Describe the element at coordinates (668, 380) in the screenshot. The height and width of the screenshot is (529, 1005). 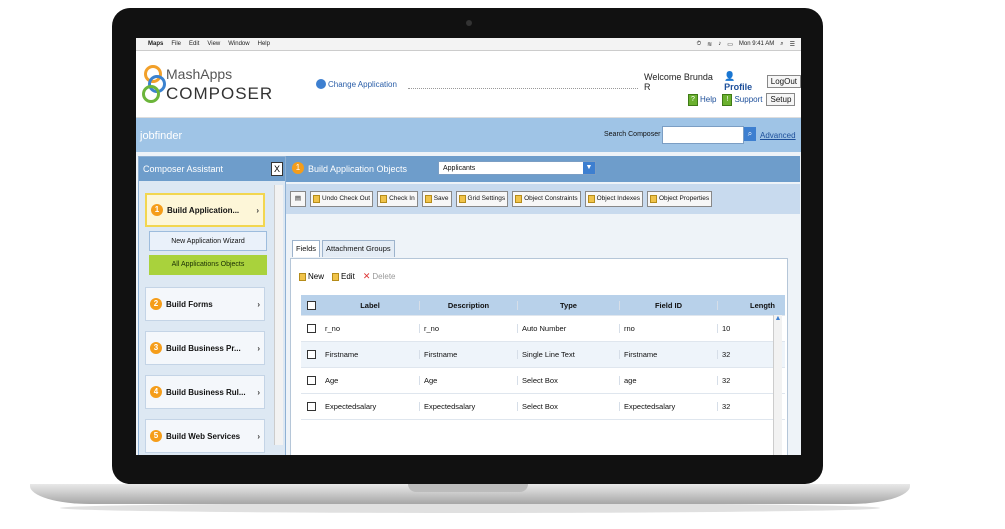
I see `cell-field-id: age` at that location.